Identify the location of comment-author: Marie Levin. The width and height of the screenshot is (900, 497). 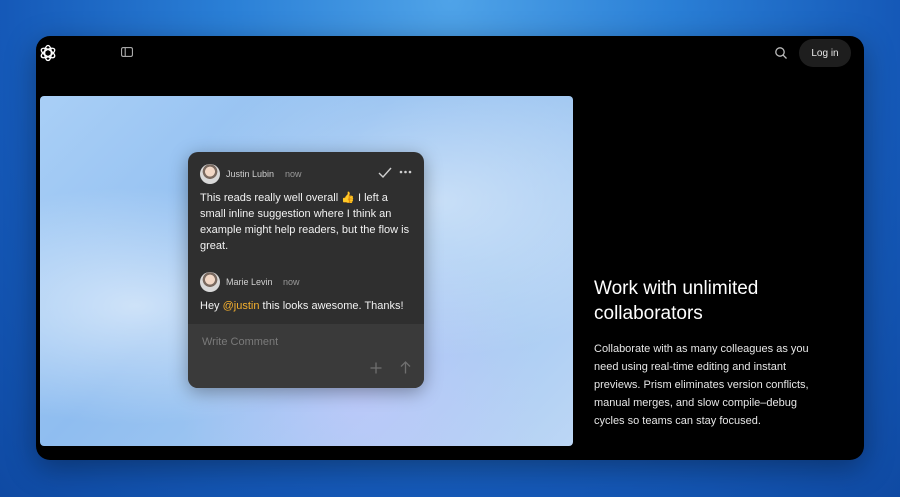
(249, 282).